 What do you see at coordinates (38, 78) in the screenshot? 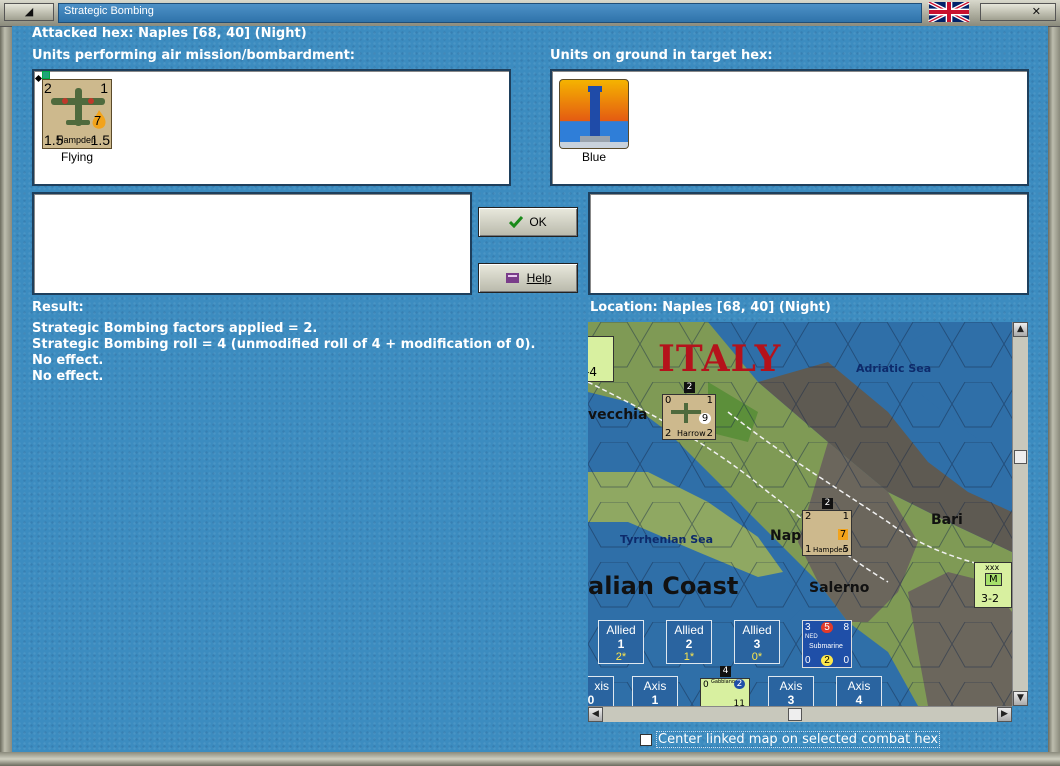
I see `selected-marker-icon` at bounding box center [38, 78].